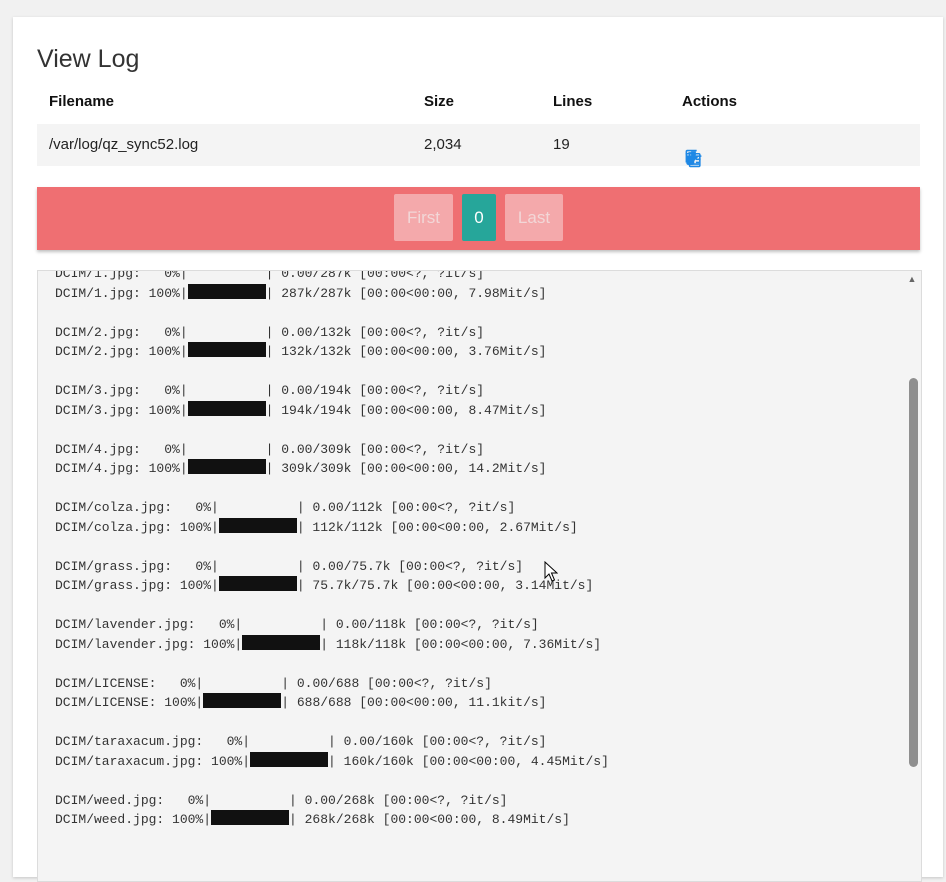 This screenshot has width=946, height=882. I want to click on log-line-prefix: DCIM/weed.jpg: 100%|, so click(133, 819).